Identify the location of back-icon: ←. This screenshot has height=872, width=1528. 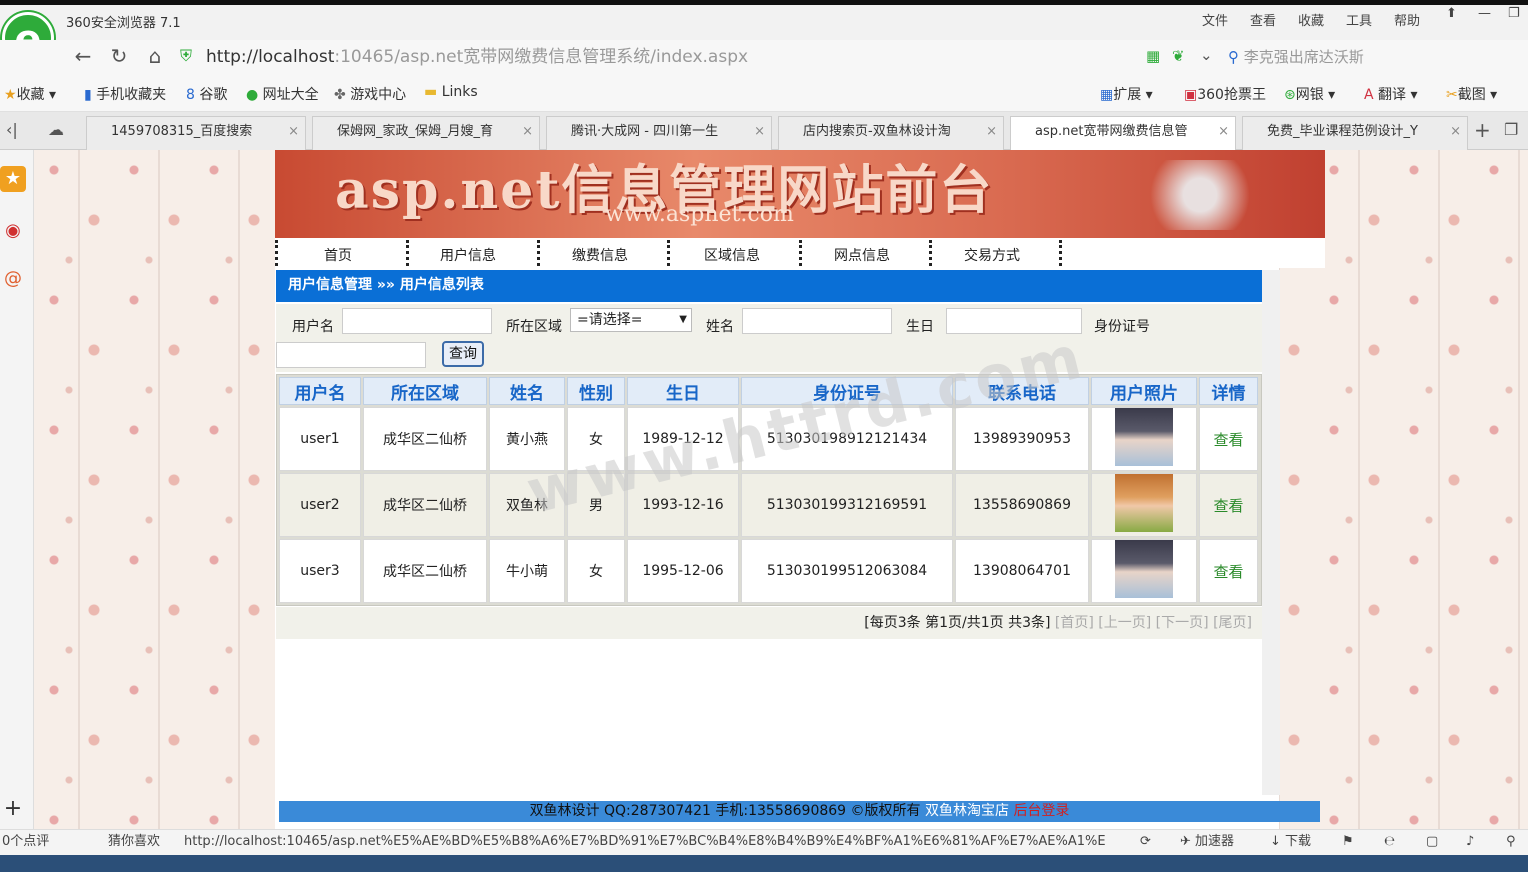
(83, 56).